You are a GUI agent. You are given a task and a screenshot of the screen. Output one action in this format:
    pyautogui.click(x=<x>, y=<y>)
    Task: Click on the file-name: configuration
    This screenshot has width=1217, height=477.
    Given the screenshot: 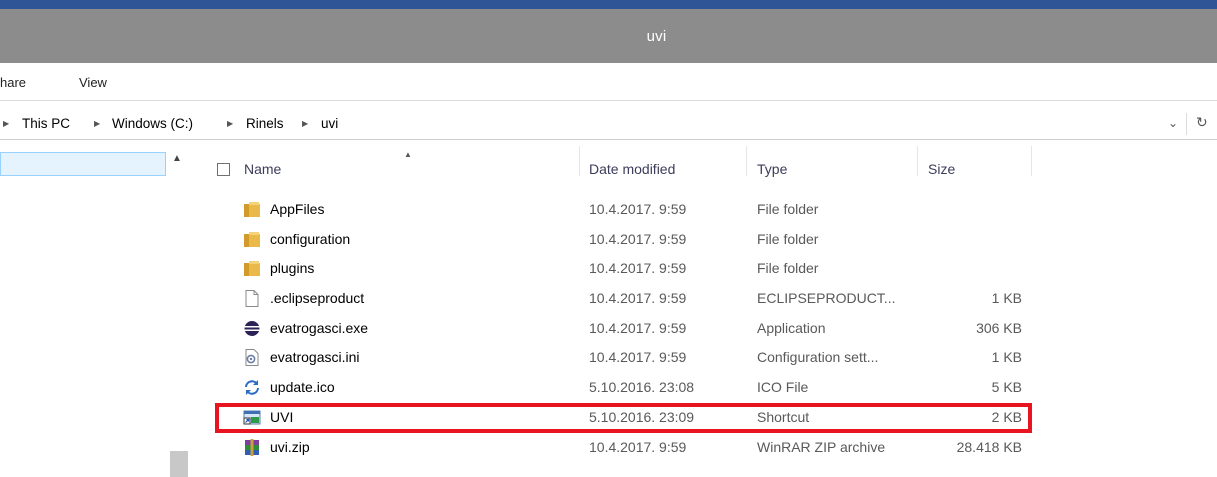 What is the action you would take?
    pyautogui.click(x=310, y=239)
    